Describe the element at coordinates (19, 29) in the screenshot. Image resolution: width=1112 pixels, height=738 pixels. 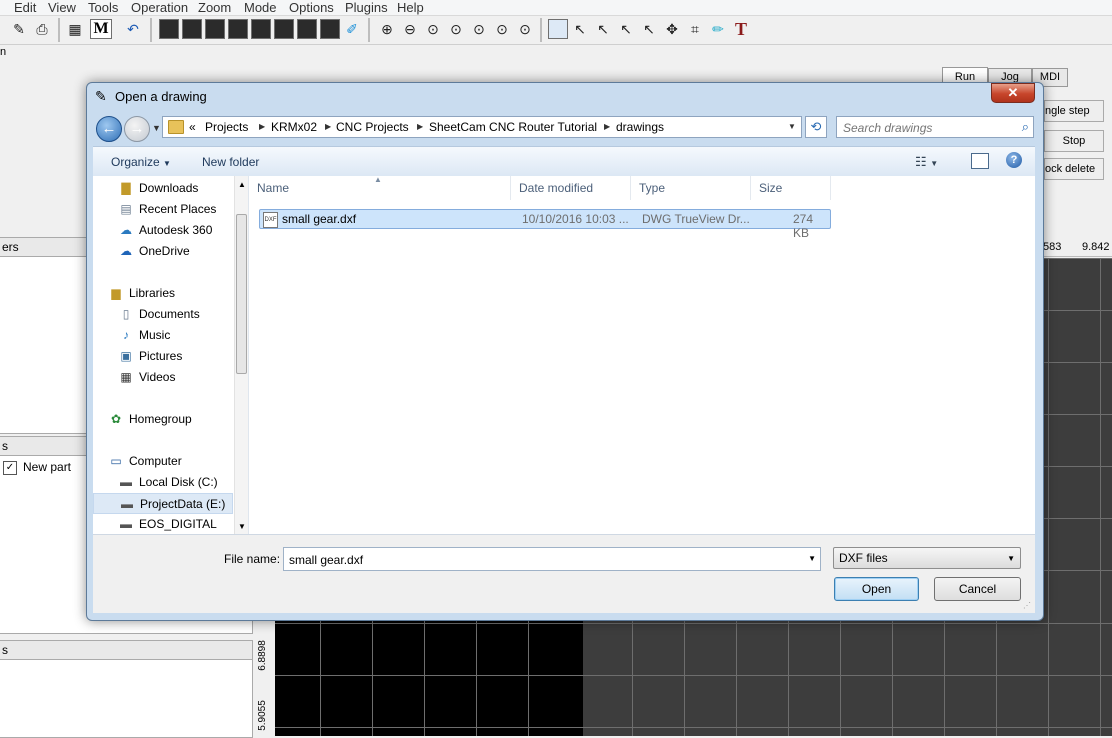
I see `edit-icon: ✎` at that location.